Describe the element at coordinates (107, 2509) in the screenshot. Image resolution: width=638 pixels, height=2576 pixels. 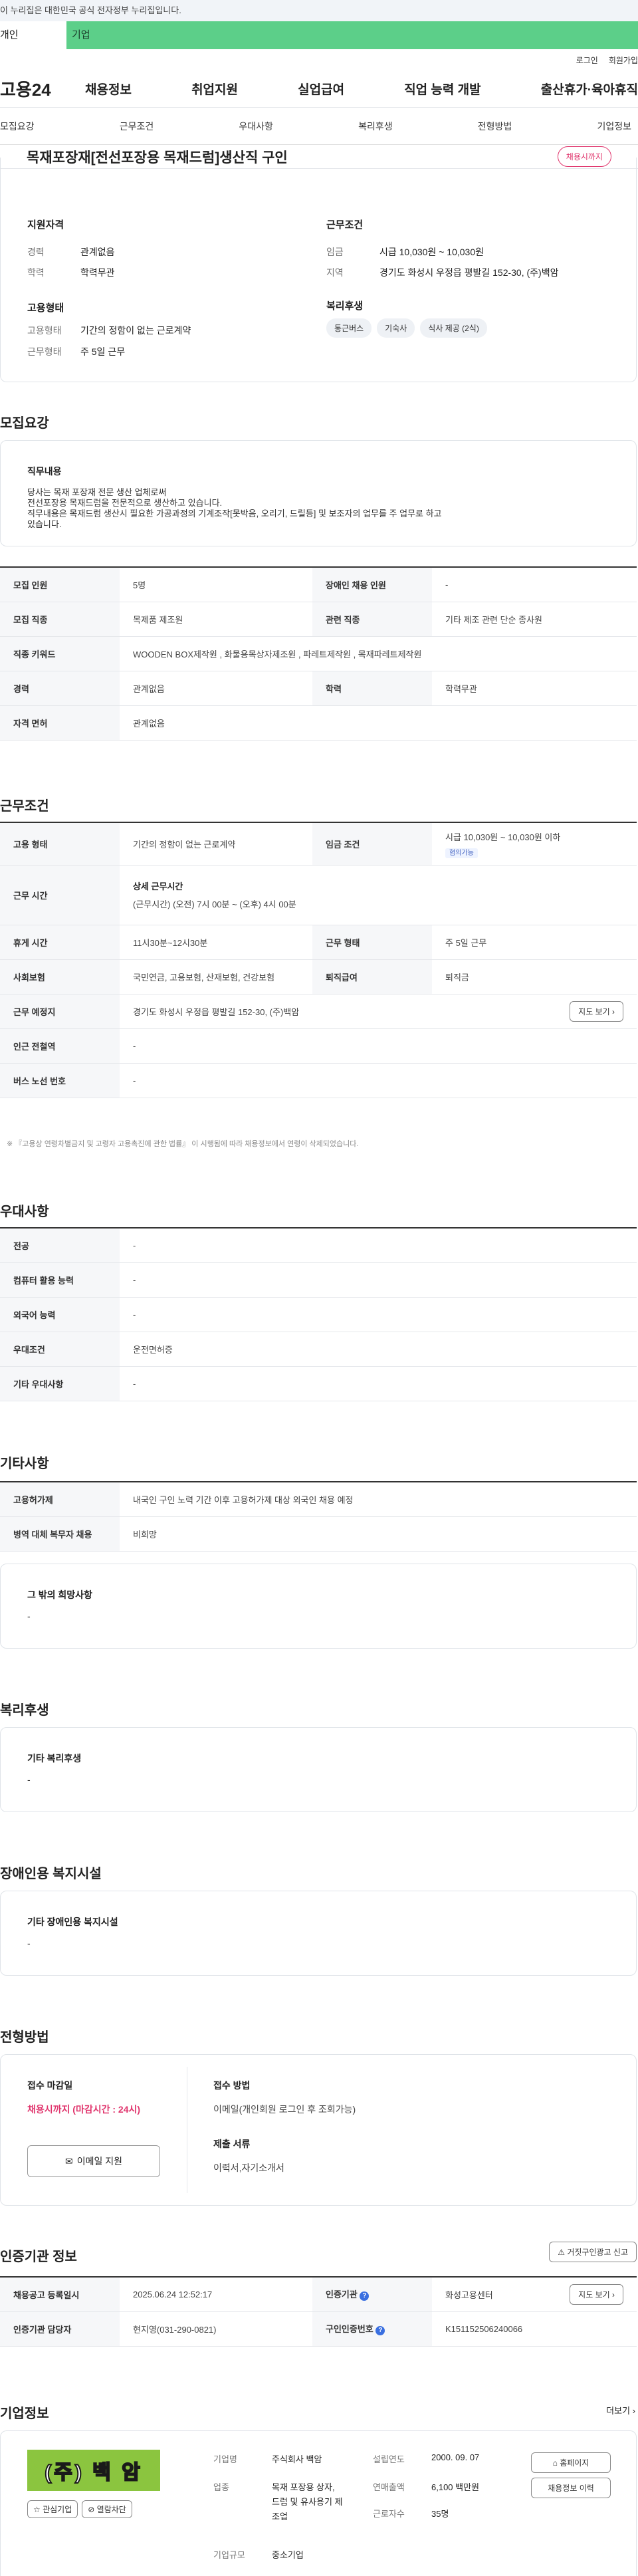
I see `block-company-button: ⊘ 열람차단` at that location.